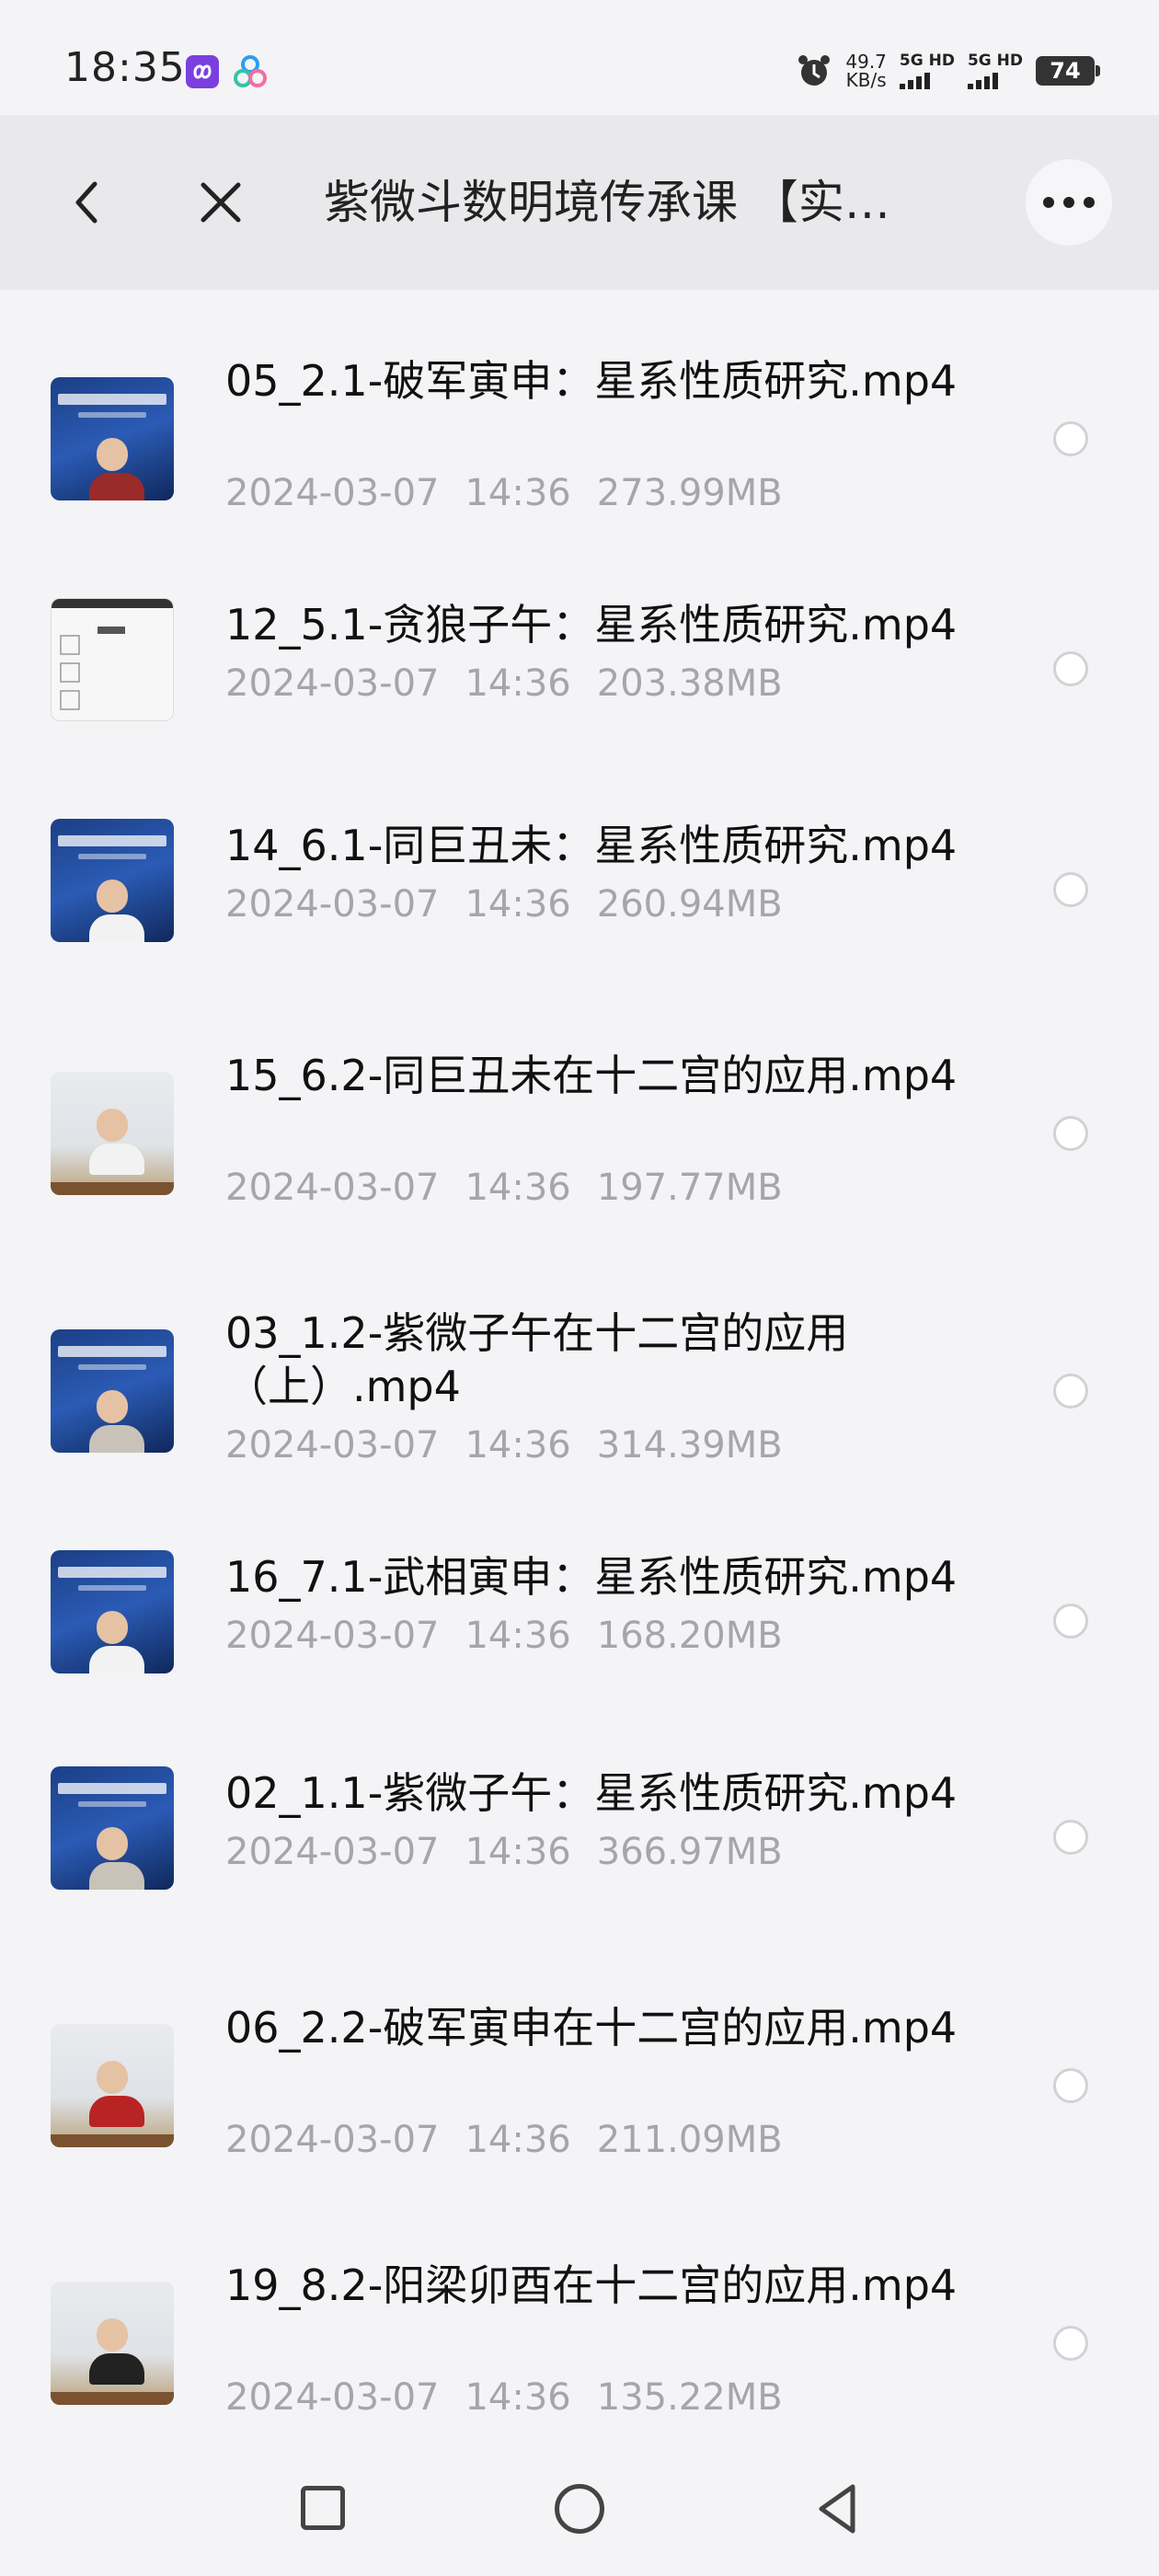 The width and height of the screenshot is (1159, 2576). What do you see at coordinates (689, 683) in the screenshot?
I see `file-size: 203.38MB` at bounding box center [689, 683].